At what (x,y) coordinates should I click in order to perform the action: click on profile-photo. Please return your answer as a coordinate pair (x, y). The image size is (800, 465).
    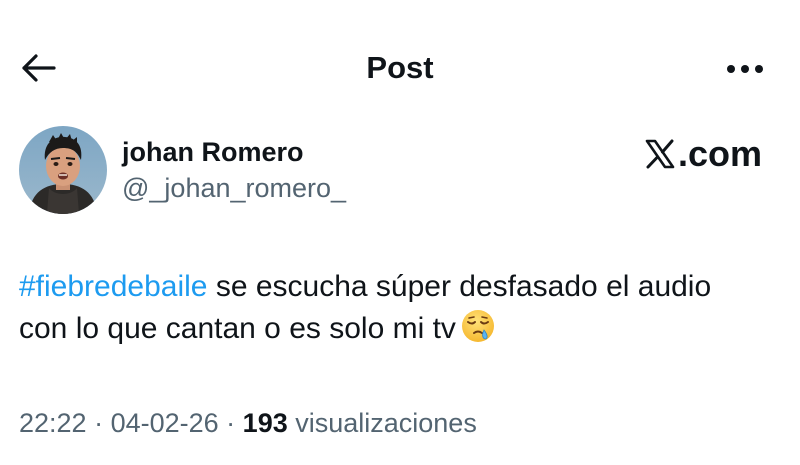
    Looking at the image, I should click on (63, 170).